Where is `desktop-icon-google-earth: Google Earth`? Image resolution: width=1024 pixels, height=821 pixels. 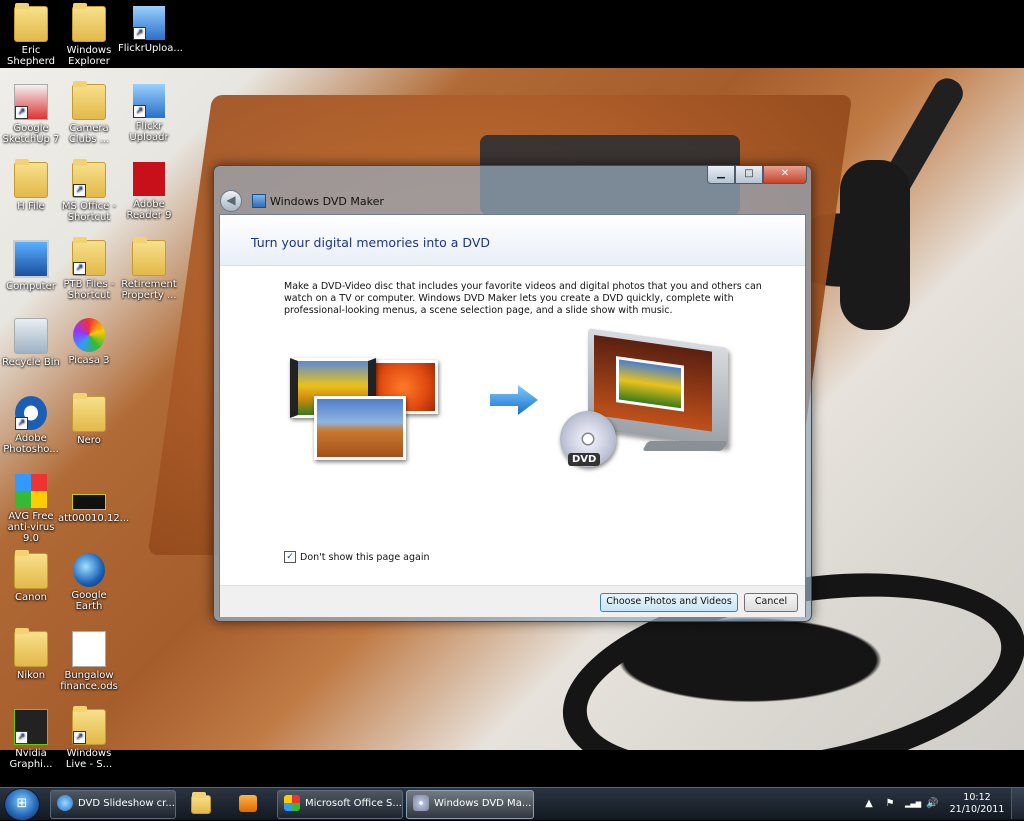
desktop-icon-google-earth: Google Earth is located at coordinates (89, 582).